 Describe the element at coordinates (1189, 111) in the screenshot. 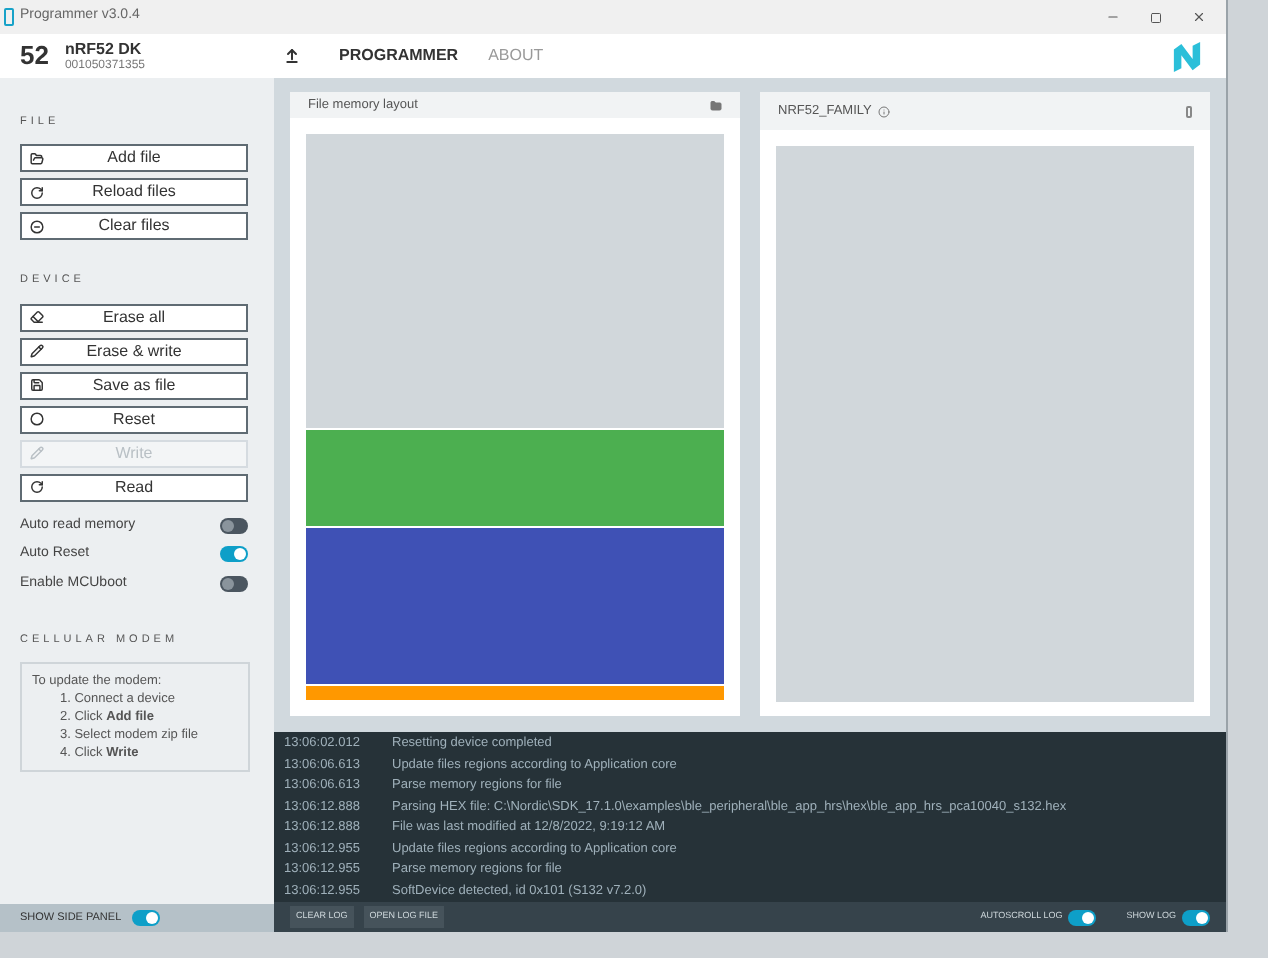

I see `device-outline-icon` at that location.